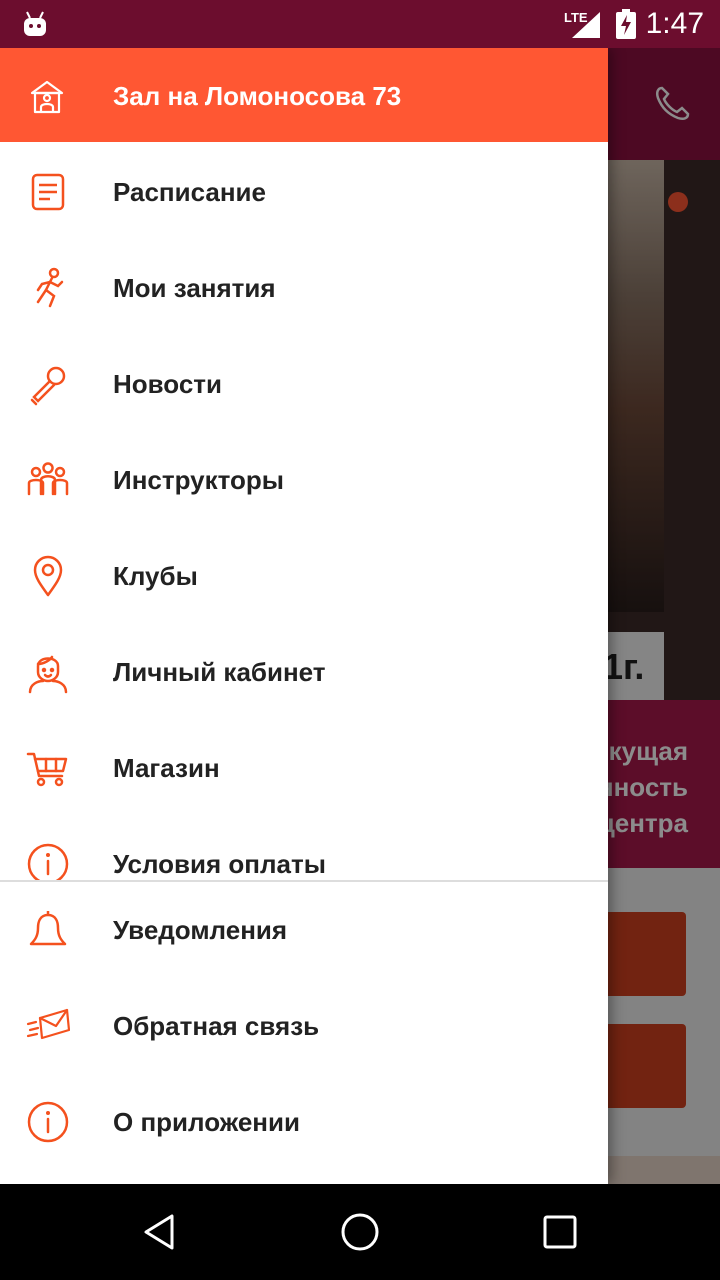 This screenshot has height=1280, width=720. I want to click on bell-icon, so click(48, 928).